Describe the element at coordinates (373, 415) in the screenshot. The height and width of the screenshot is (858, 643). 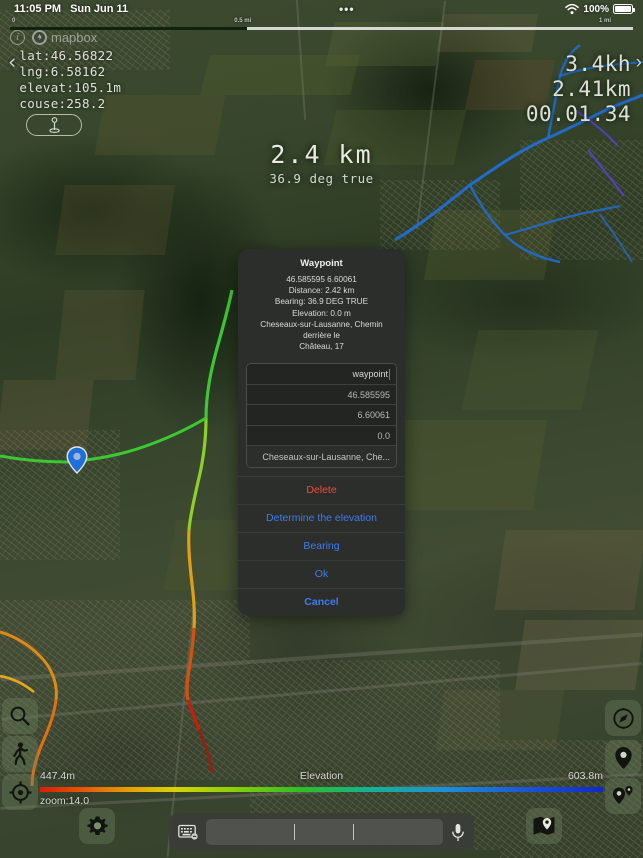
I see `longitude-field-value: 6.60061` at that location.